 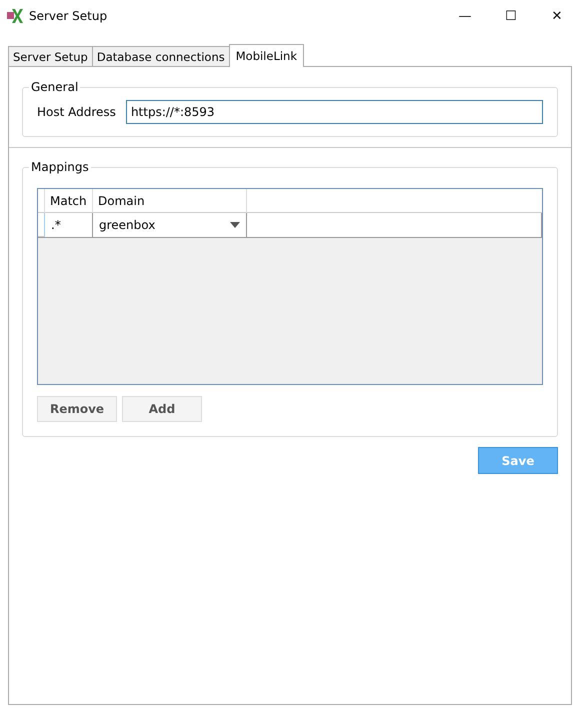 What do you see at coordinates (334, 112) in the screenshot?
I see `host-address-field: https://*:8593` at bounding box center [334, 112].